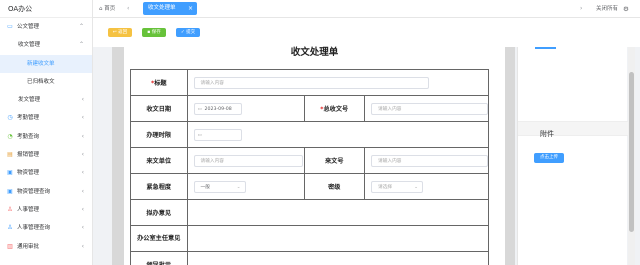  I want to click on table-row: 办公室主任意见, so click(310, 238).